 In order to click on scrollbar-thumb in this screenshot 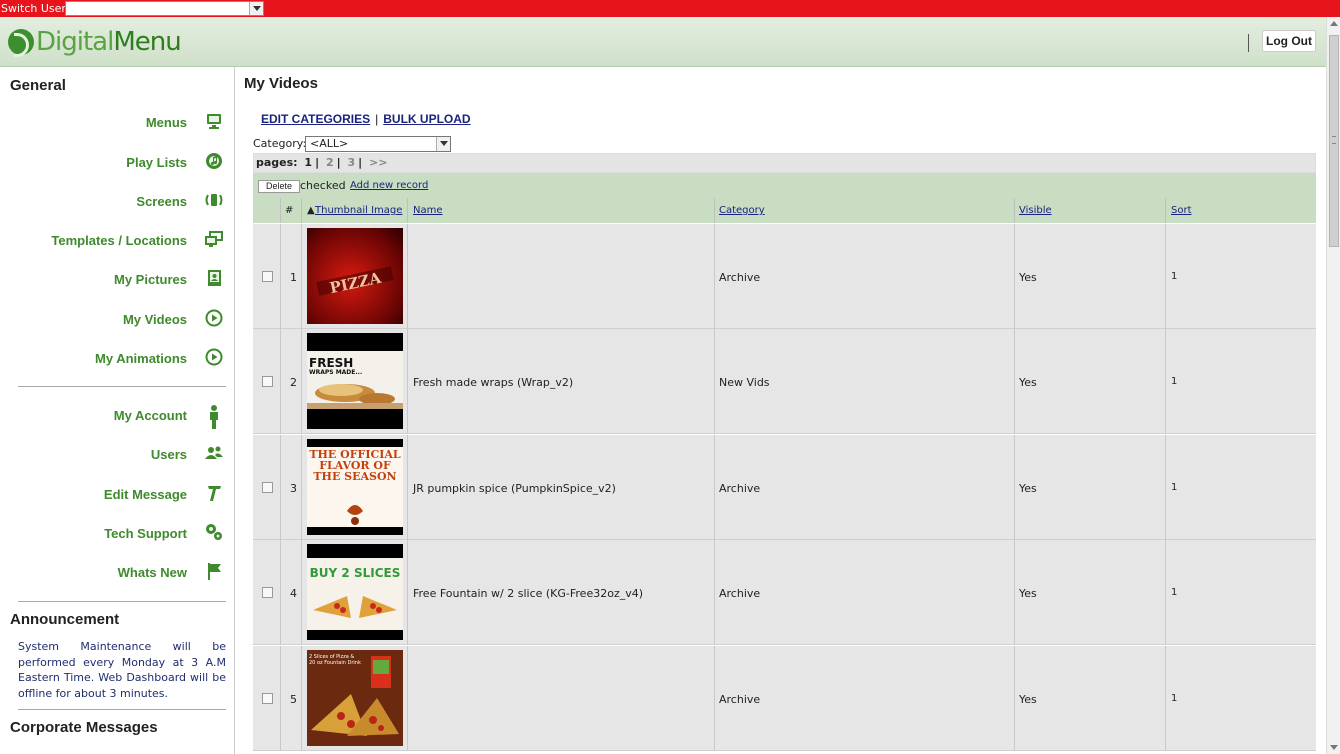, I will do `click(1334, 141)`.